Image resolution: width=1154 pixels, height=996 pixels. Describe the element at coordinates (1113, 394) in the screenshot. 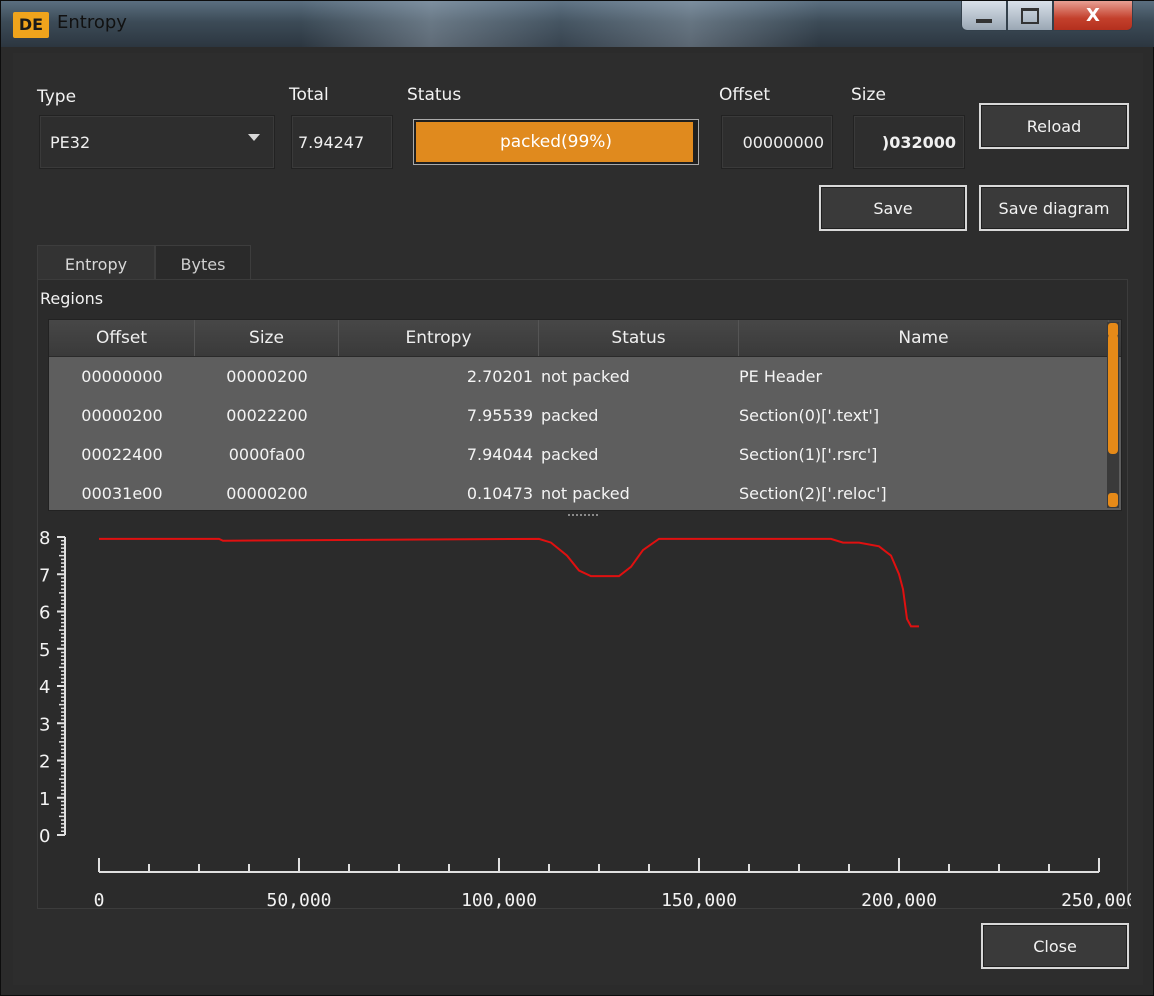

I see `scrollbar-thumb` at that location.